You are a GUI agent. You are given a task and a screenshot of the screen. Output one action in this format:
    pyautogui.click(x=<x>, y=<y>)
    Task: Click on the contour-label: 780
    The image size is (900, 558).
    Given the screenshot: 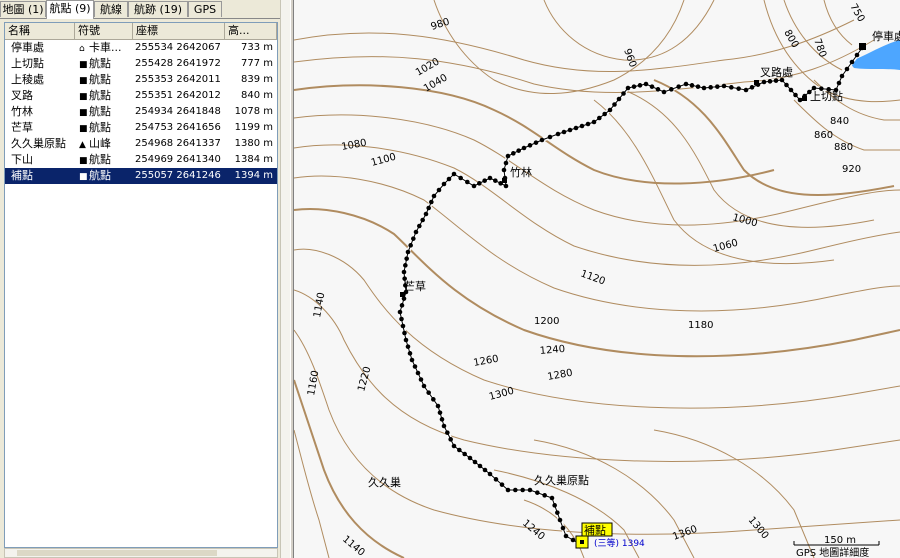 What is the action you would take?
    pyautogui.click(x=819, y=48)
    